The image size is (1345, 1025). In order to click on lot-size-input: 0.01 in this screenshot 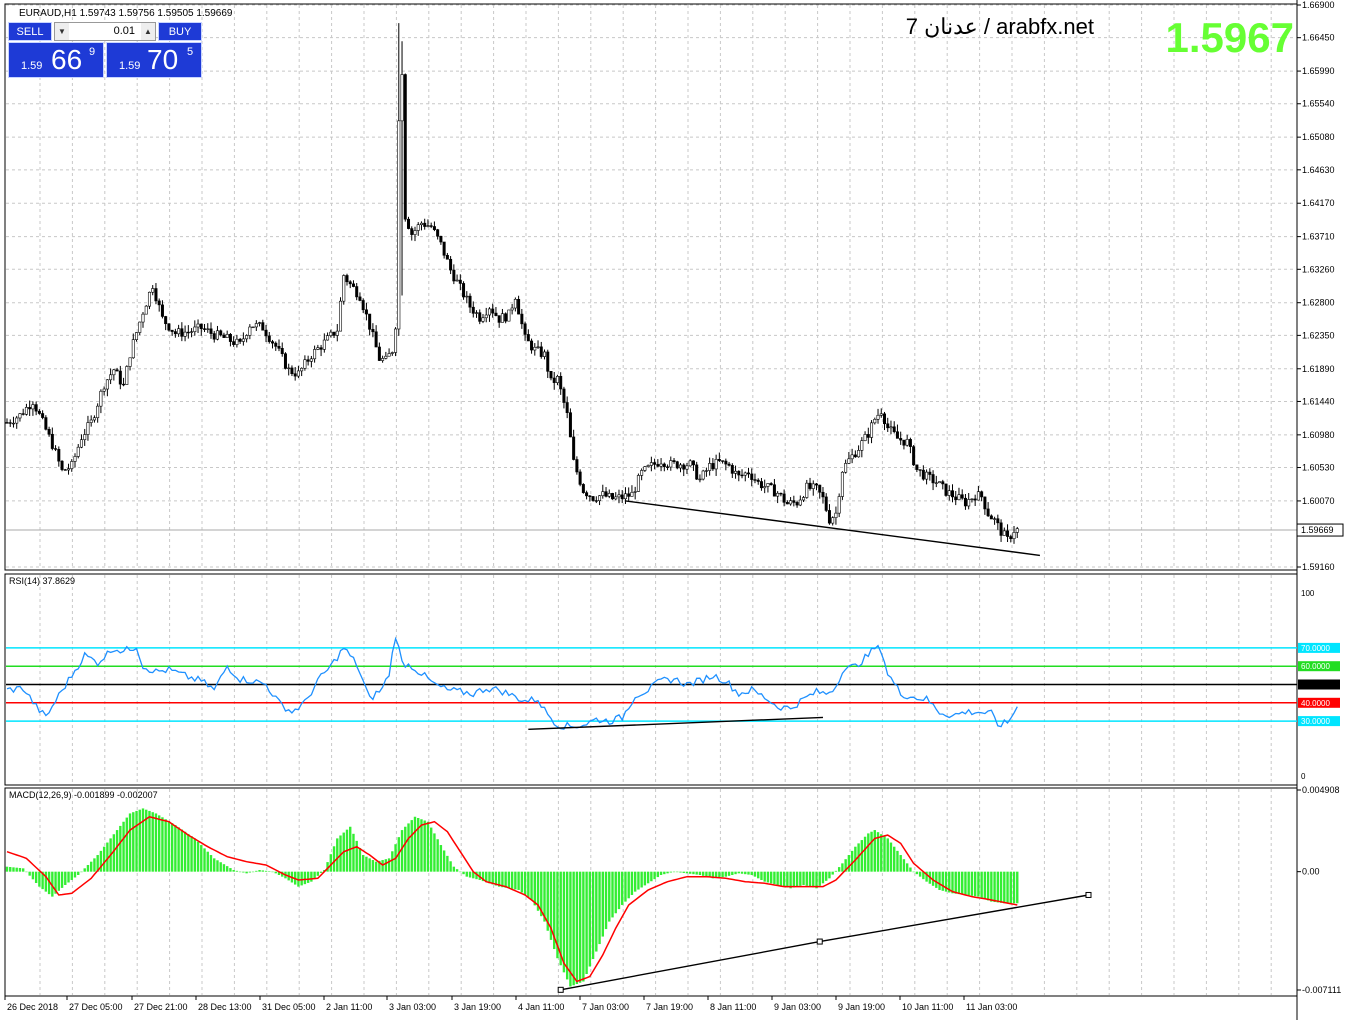, I will do `click(105, 31)`.